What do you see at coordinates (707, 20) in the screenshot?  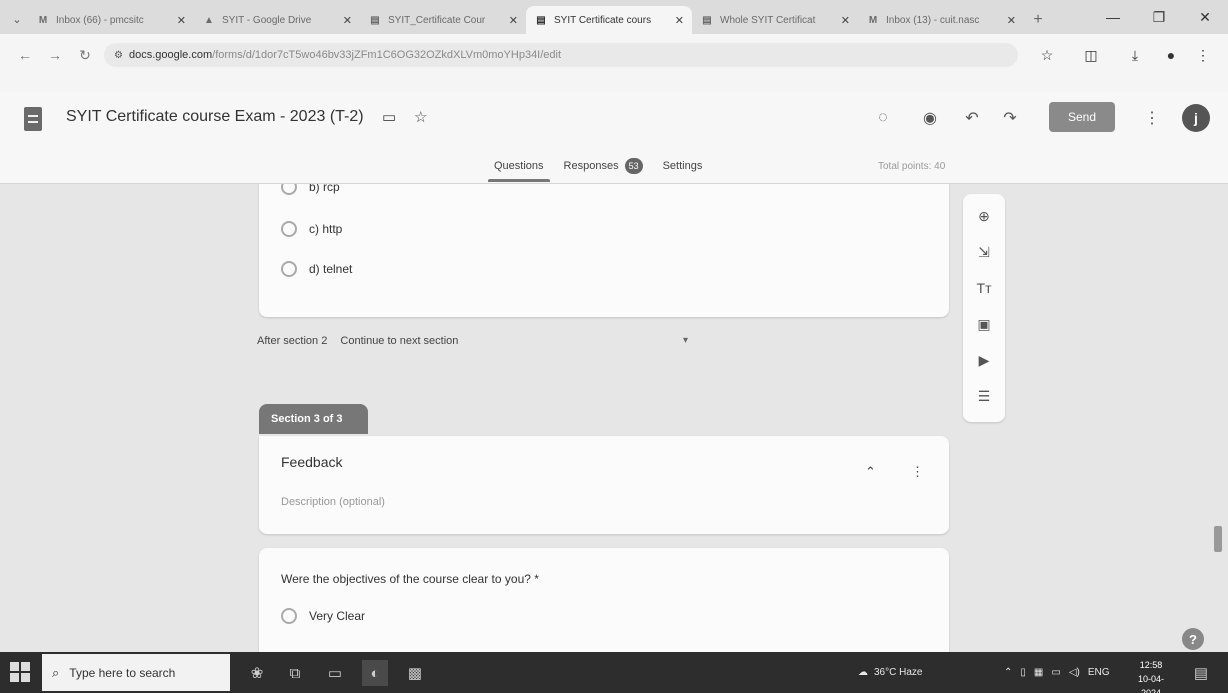 I see `forms-icon: ▤` at bounding box center [707, 20].